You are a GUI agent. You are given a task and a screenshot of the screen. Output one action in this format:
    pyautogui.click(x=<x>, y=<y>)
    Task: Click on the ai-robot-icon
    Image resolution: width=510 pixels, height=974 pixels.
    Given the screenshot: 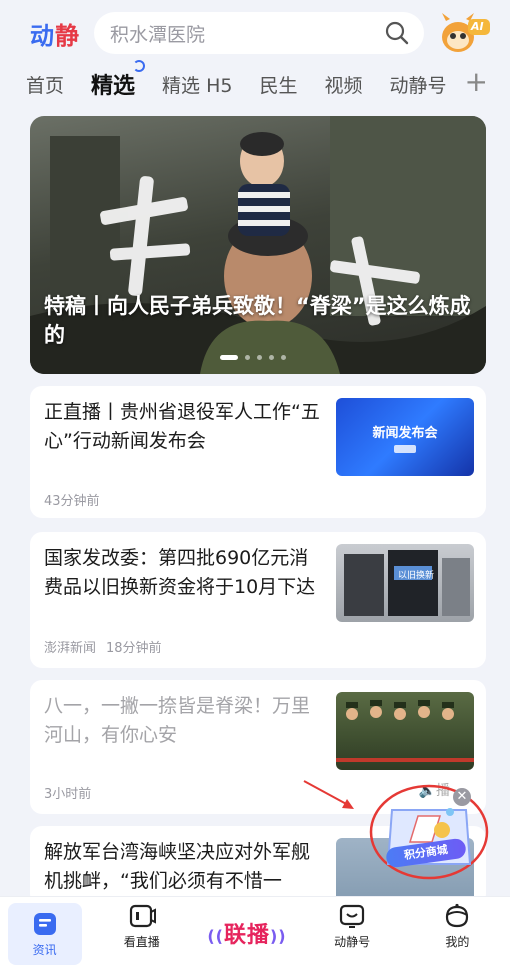 What is the action you would take?
    pyautogui.click(x=466, y=32)
    